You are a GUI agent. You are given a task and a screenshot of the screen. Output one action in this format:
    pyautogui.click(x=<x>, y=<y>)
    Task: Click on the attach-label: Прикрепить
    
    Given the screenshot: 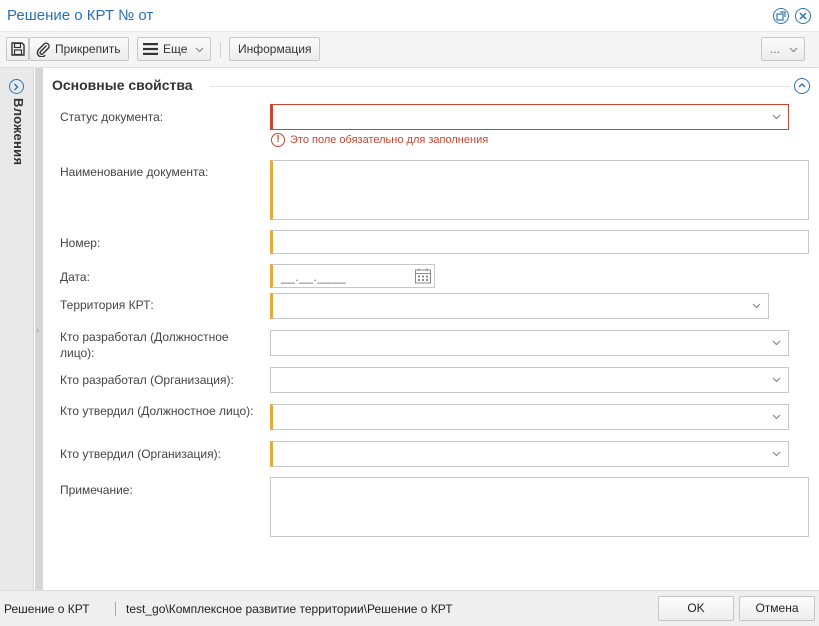 What is the action you would take?
    pyautogui.click(x=88, y=49)
    